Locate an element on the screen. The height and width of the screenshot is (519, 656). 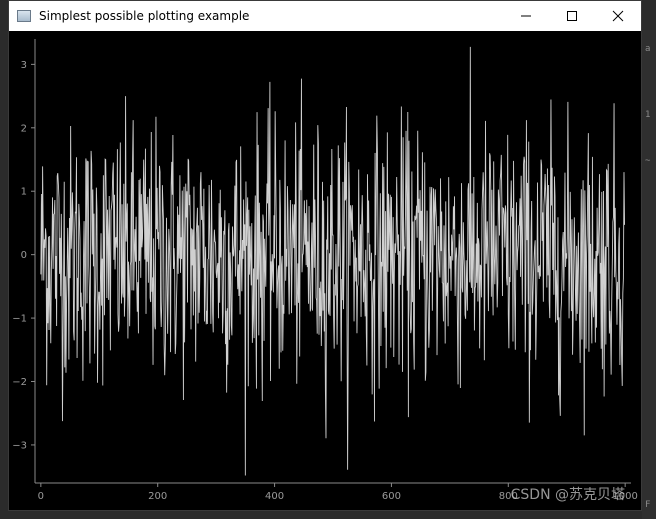
window-title: Simplest possible plotting example is located at coordinates (144, 16).